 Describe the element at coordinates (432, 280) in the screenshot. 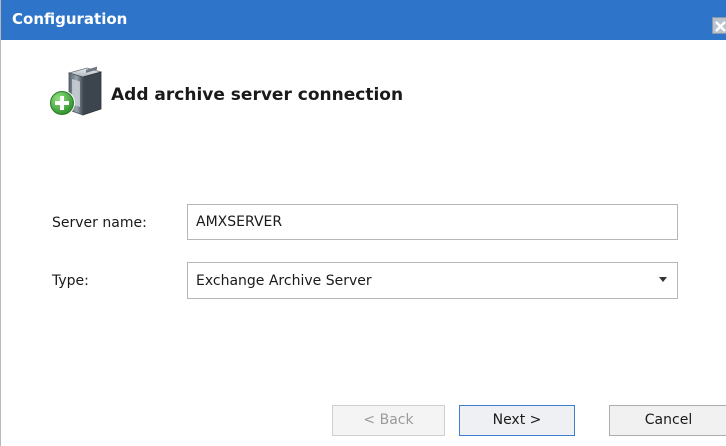

I see `type-dropdown: Exchange Archive Server` at that location.